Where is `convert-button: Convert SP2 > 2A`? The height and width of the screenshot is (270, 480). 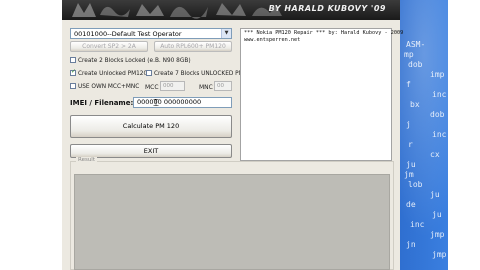 convert-button: Convert SP2 > 2A is located at coordinates (109, 46).